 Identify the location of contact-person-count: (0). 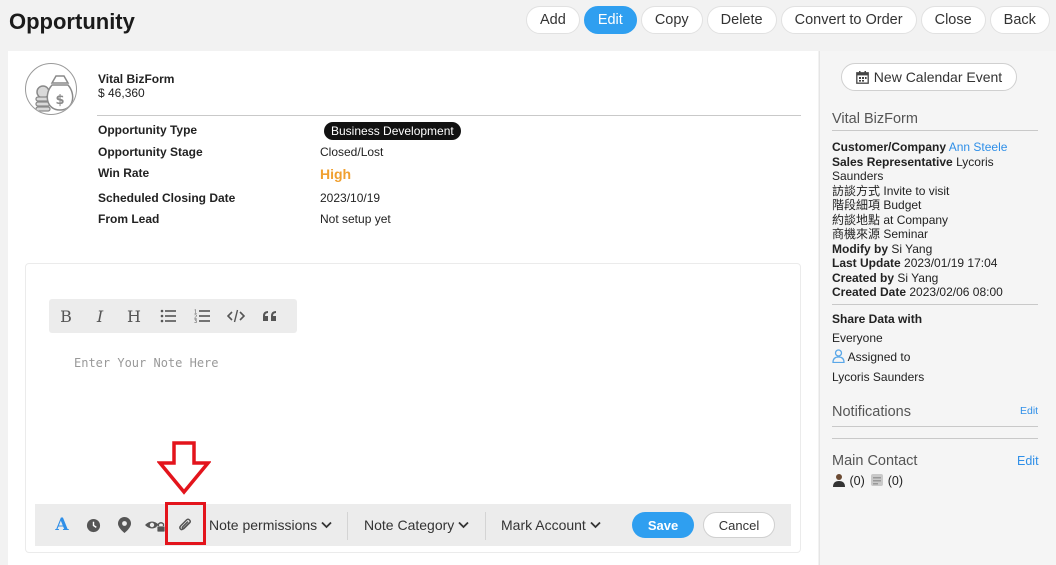
(857, 481).